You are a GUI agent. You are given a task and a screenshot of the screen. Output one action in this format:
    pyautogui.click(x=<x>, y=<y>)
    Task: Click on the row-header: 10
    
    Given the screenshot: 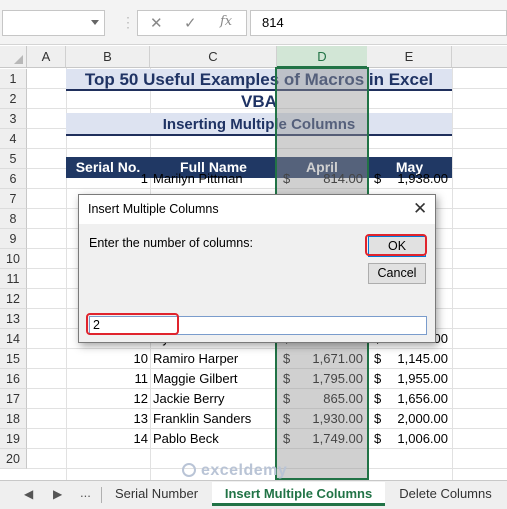 What is the action you would take?
    pyautogui.click(x=13, y=259)
    